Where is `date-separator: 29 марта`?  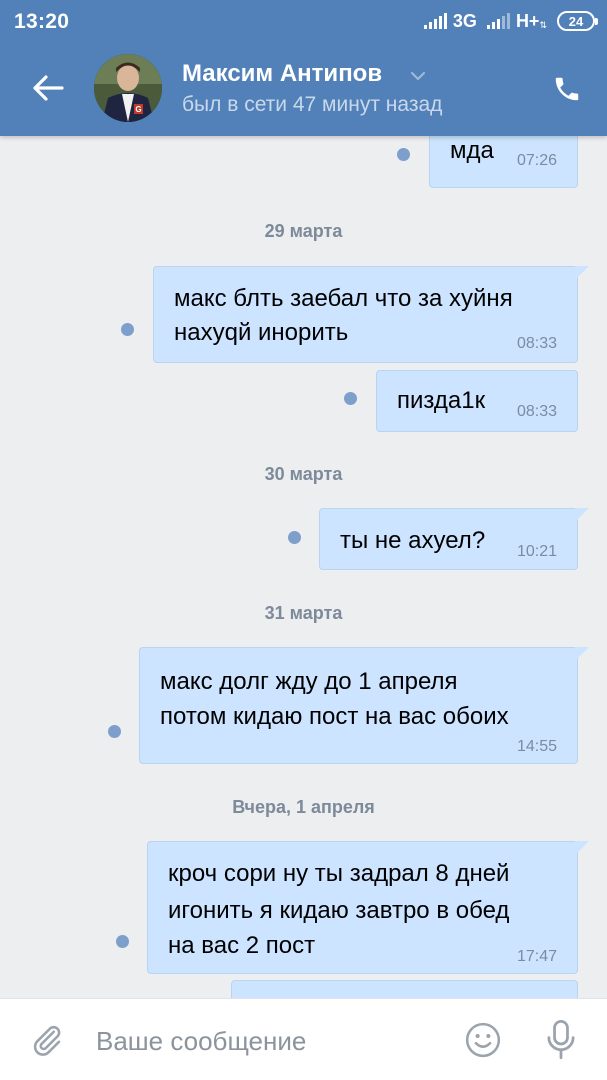 date-separator: 29 марта is located at coordinates (303, 231).